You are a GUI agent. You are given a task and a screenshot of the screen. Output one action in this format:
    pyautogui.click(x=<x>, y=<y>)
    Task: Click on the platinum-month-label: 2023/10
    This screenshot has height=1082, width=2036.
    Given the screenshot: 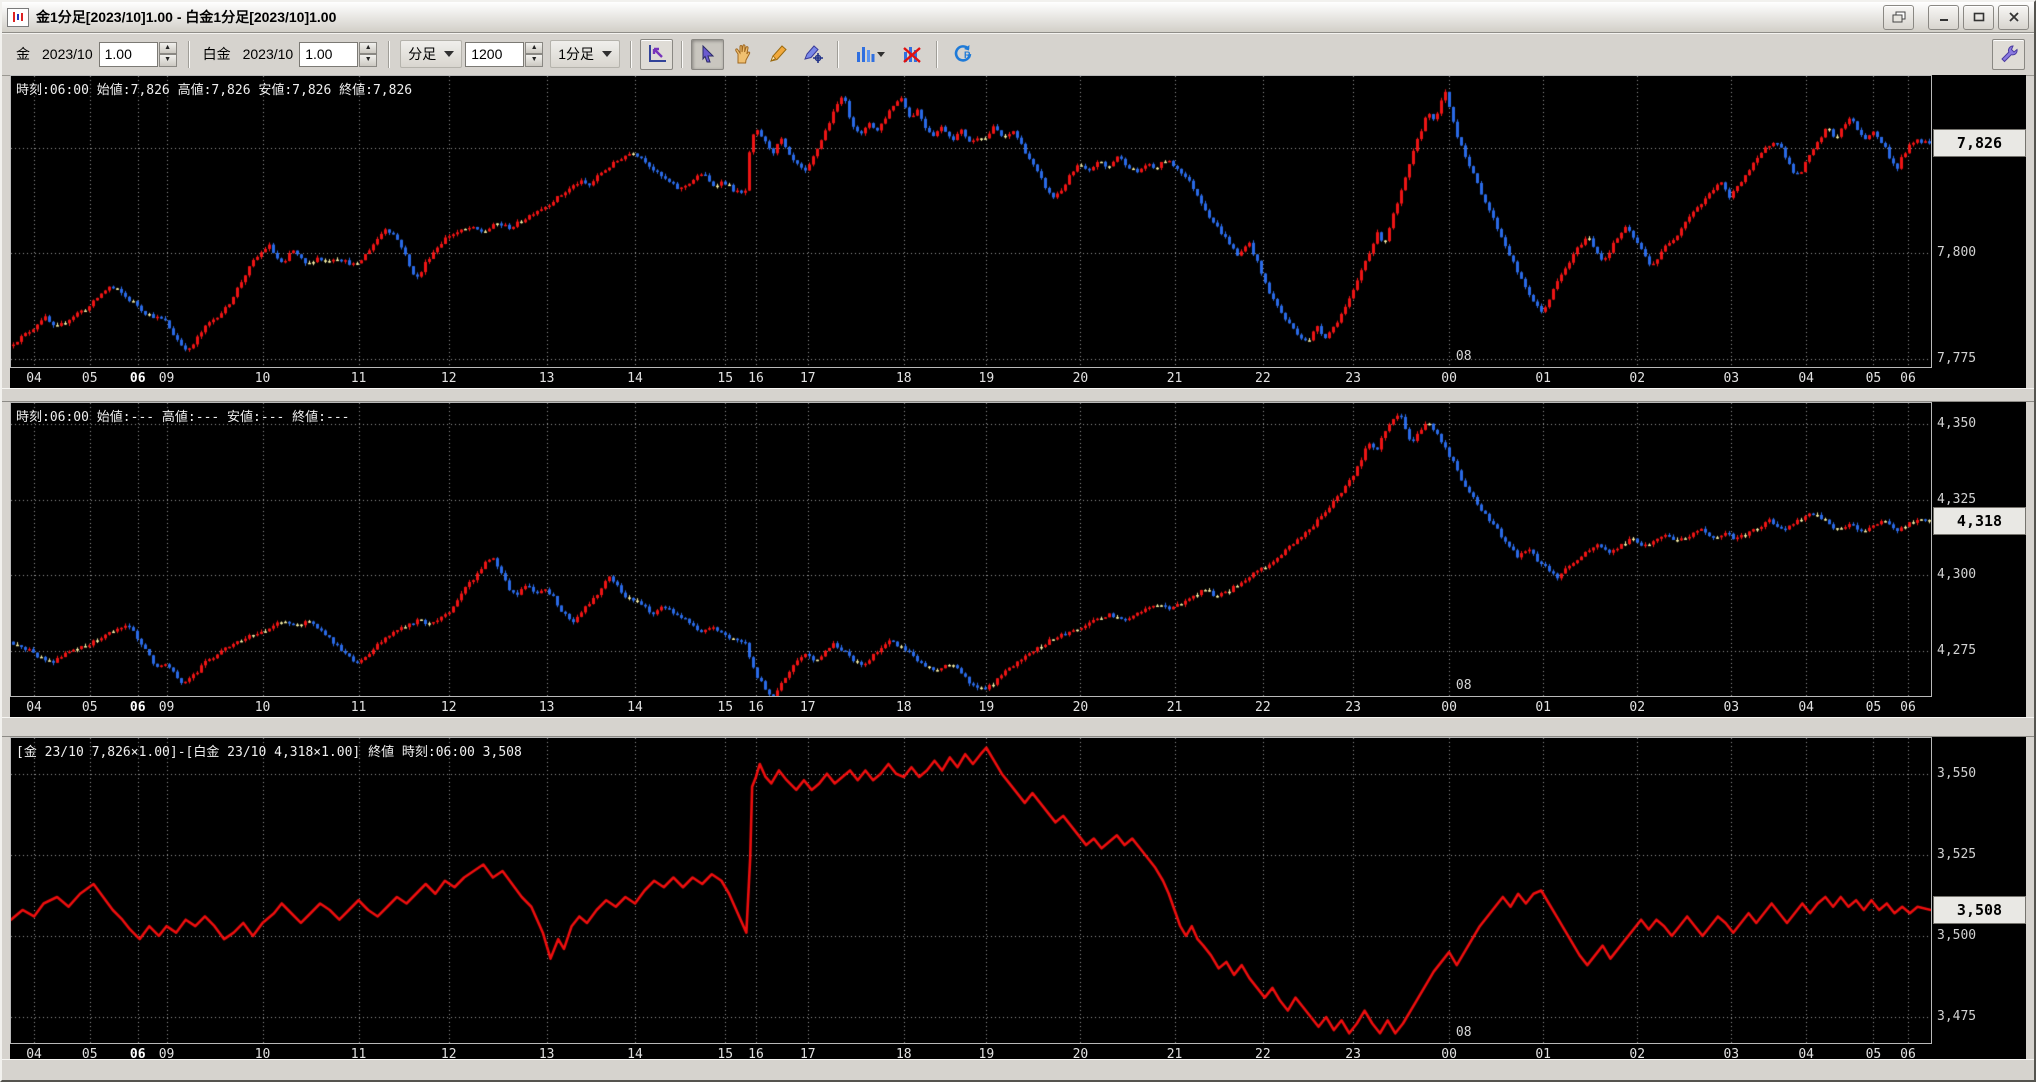 What is the action you would take?
    pyautogui.click(x=268, y=54)
    